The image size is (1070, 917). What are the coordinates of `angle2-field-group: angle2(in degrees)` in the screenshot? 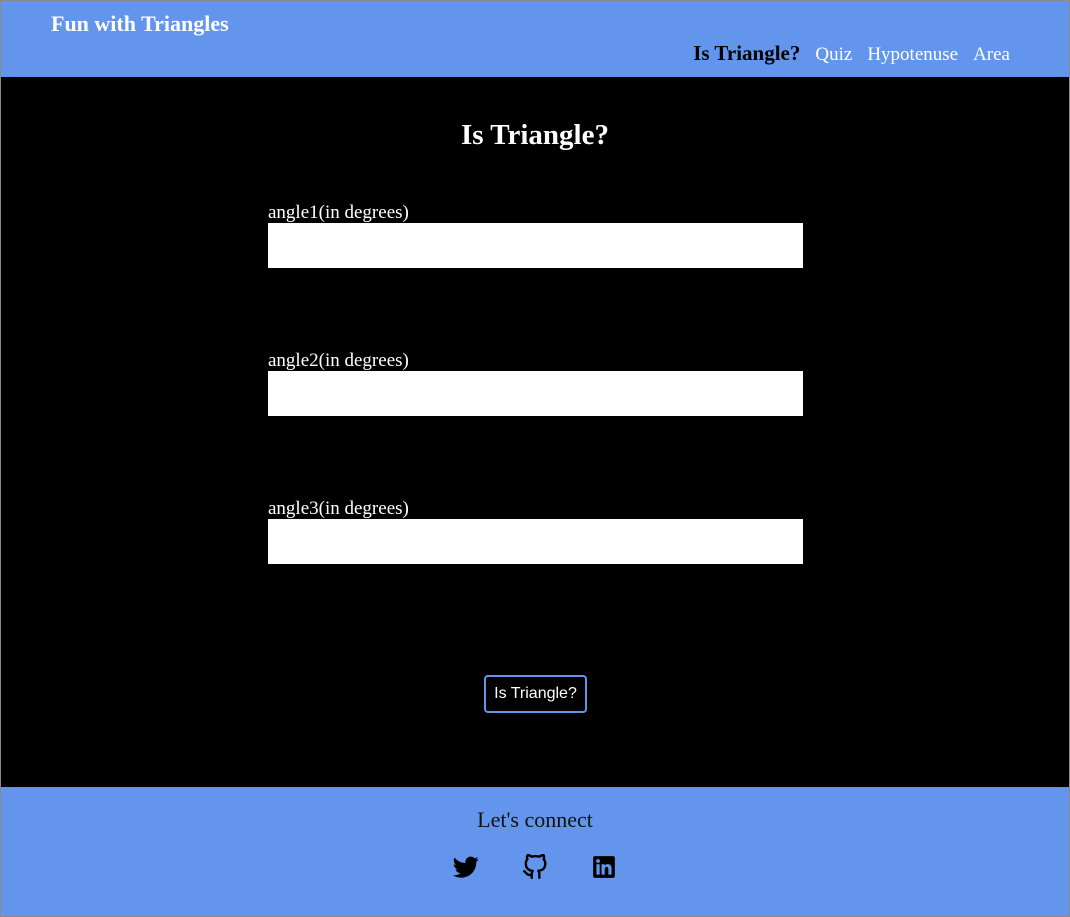 It's located at (535, 383).